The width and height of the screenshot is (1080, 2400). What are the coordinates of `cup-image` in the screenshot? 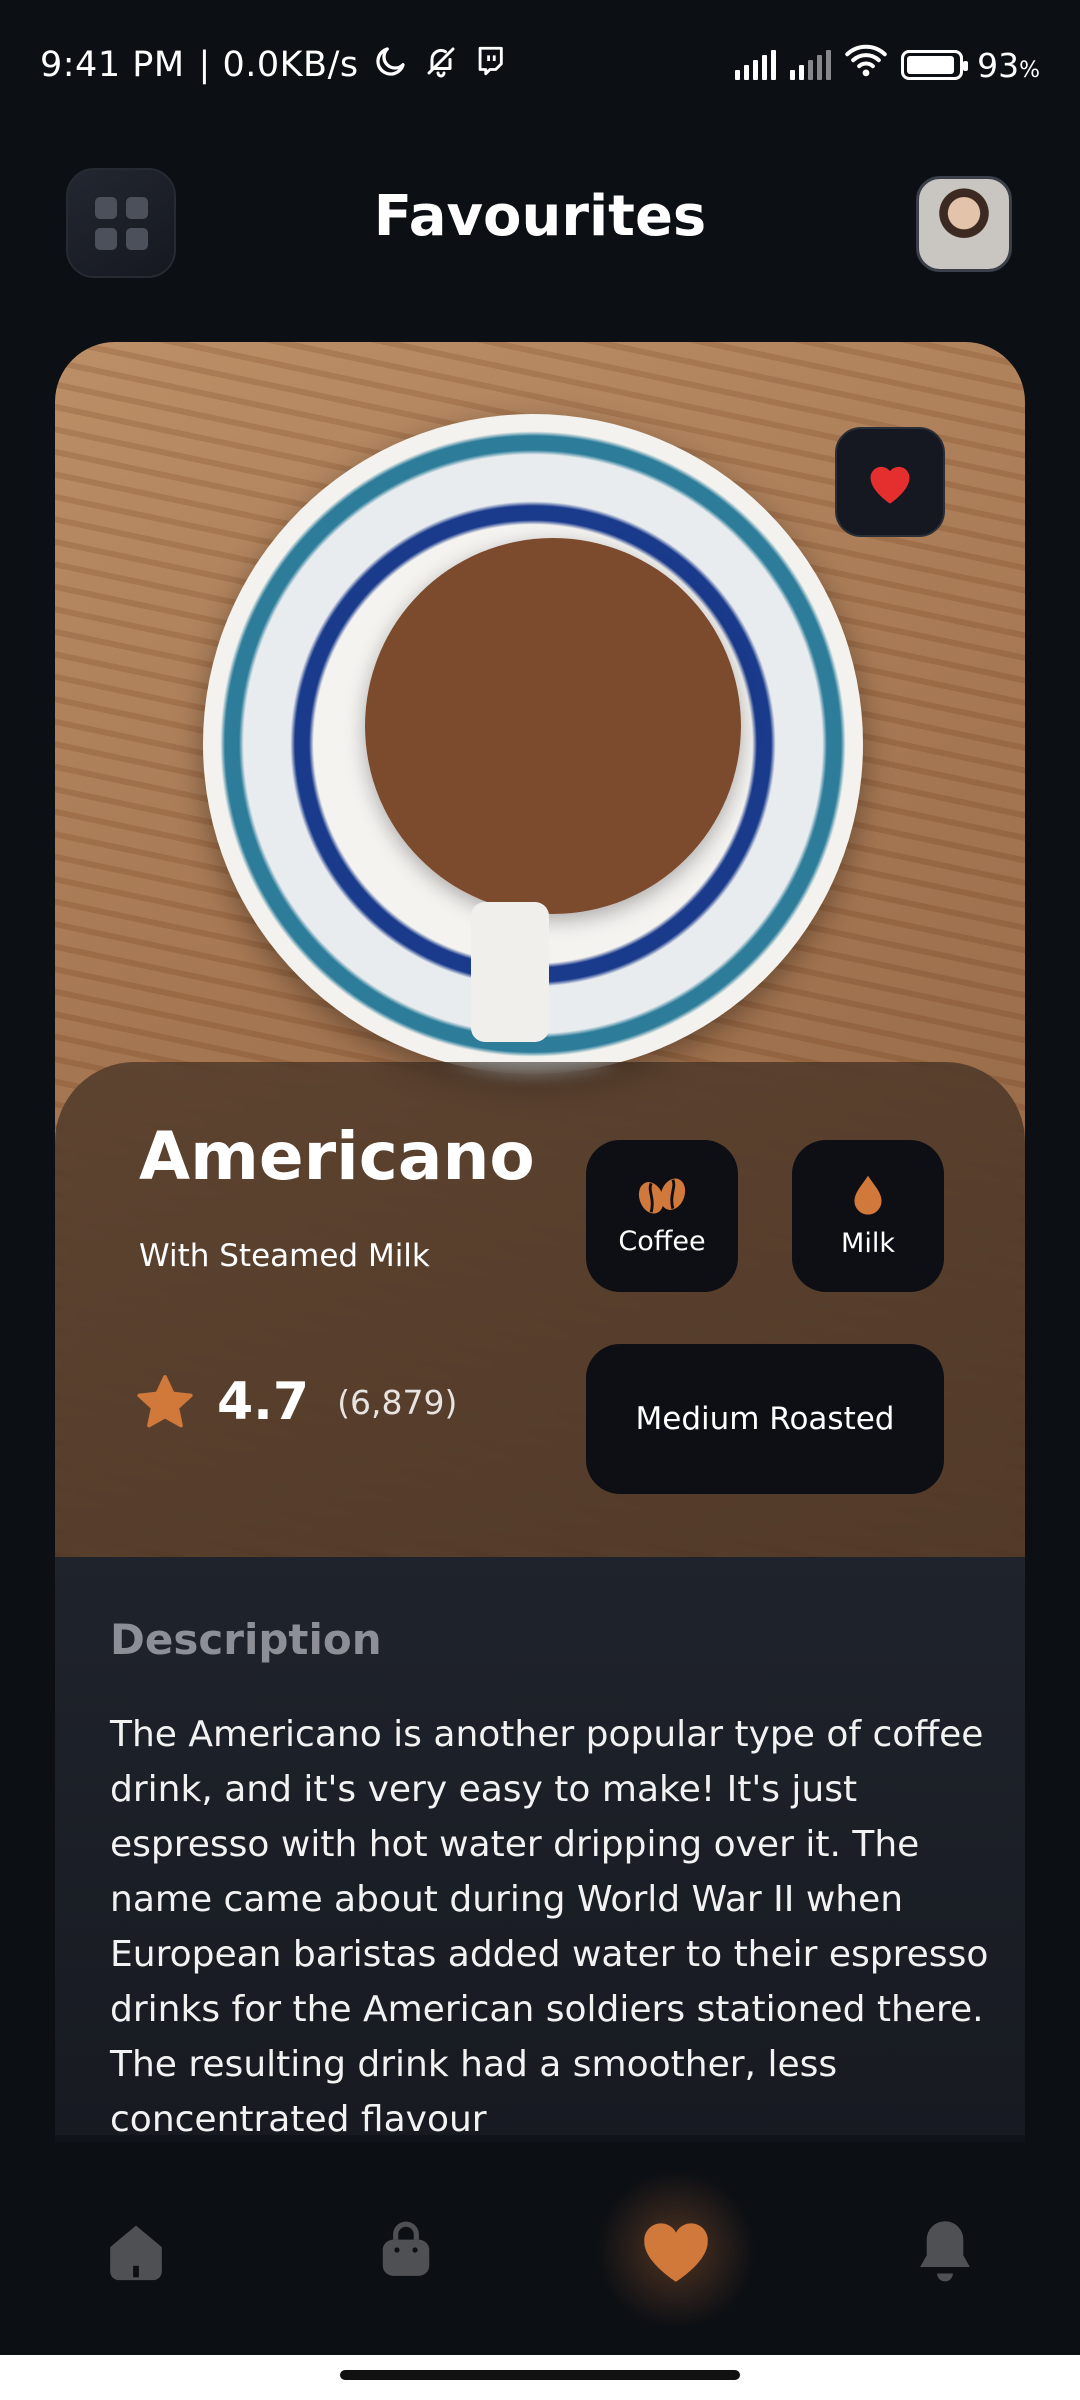 It's located at (553, 726).